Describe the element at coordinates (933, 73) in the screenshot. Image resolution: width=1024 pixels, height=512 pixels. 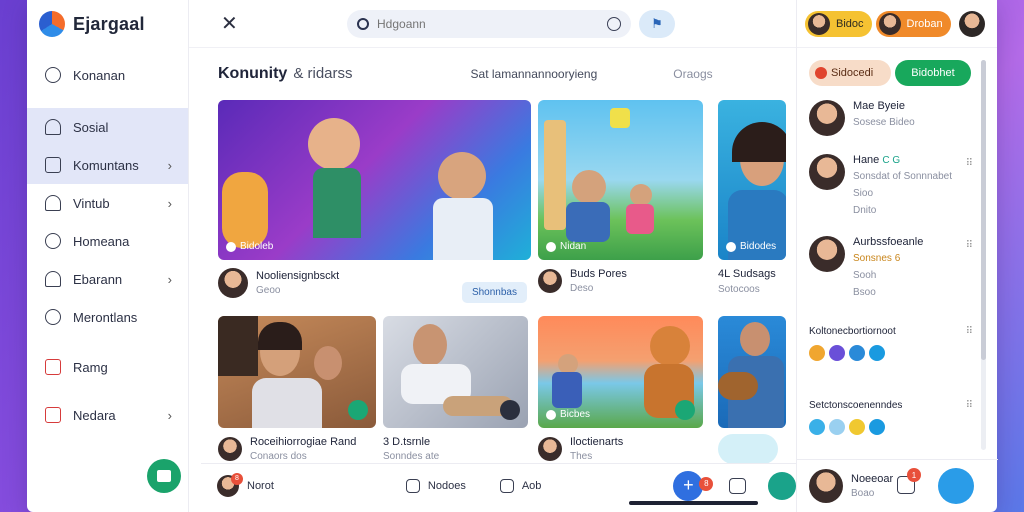
I see `tab-bidobhet: Bidobhet` at that location.